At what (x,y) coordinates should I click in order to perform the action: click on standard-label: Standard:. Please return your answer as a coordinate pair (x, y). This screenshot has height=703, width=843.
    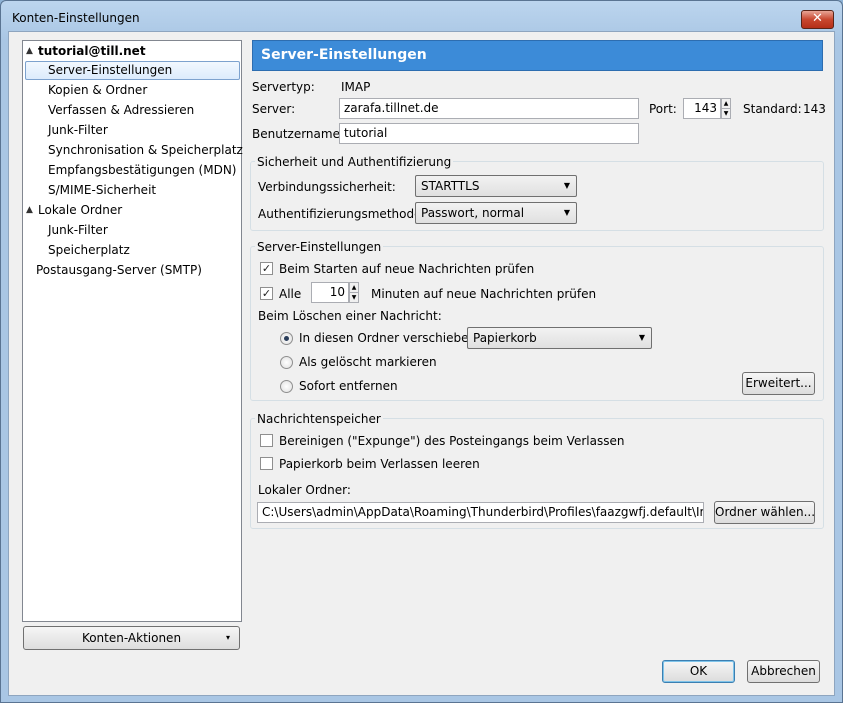
    Looking at the image, I should click on (772, 109).